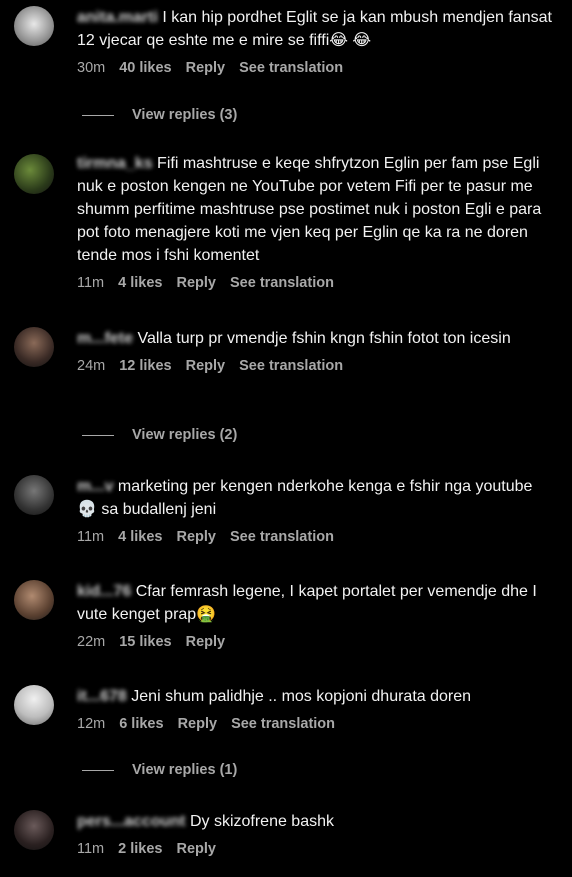 This screenshot has width=572, height=877. I want to click on comment-username: anita.marti, so click(117, 17).